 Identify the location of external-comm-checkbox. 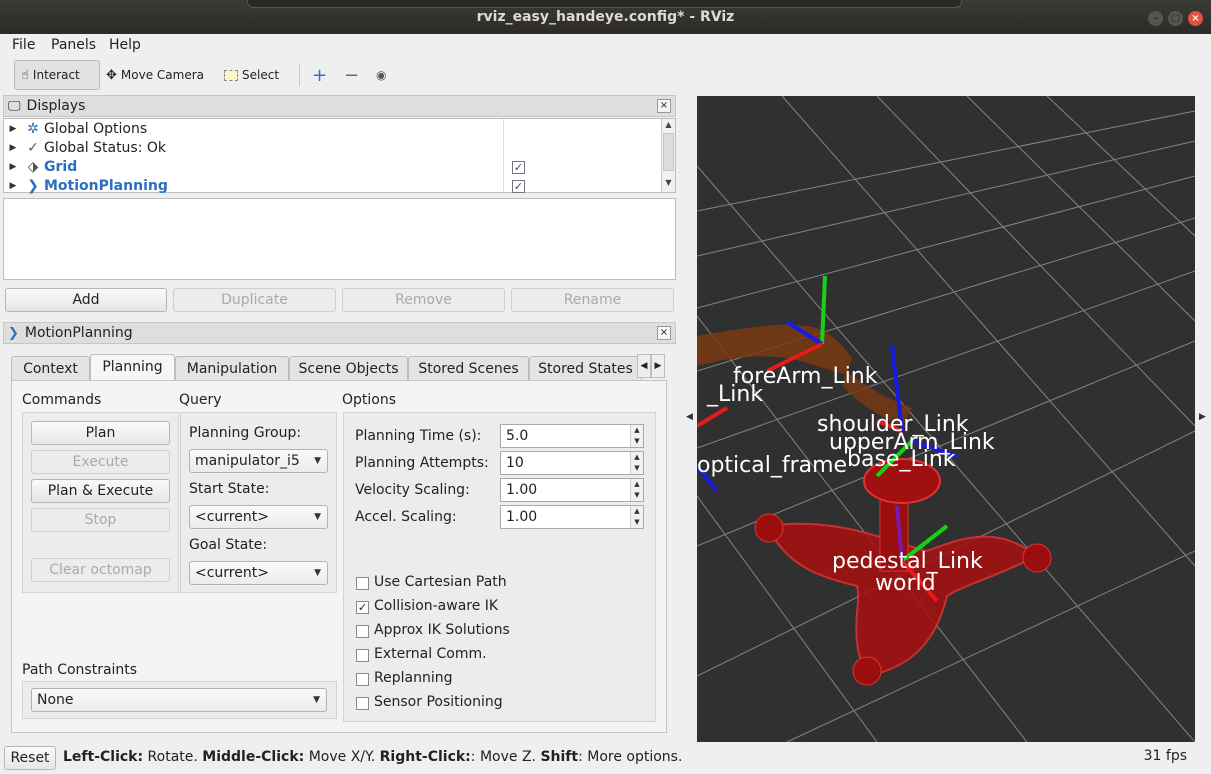
(362, 655).